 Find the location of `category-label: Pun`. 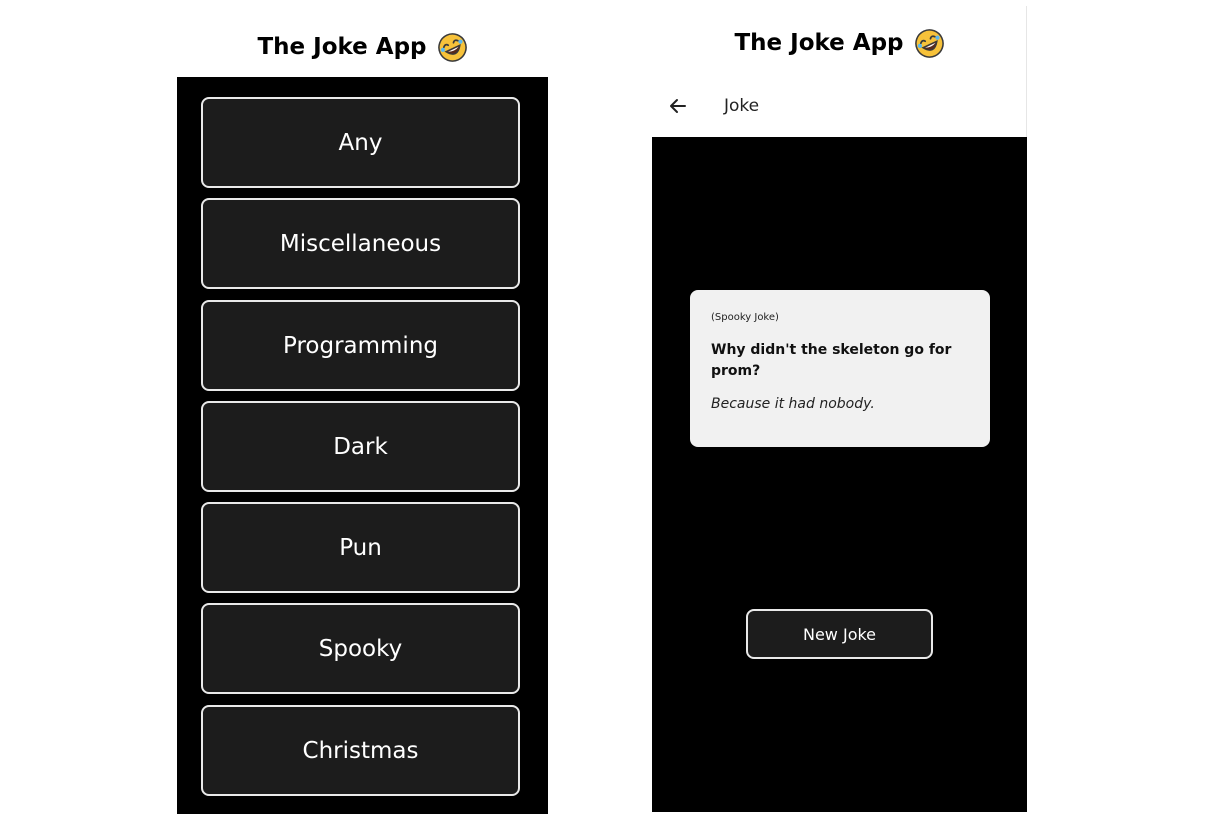

category-label: Pun is located at coordinates (360, 547).